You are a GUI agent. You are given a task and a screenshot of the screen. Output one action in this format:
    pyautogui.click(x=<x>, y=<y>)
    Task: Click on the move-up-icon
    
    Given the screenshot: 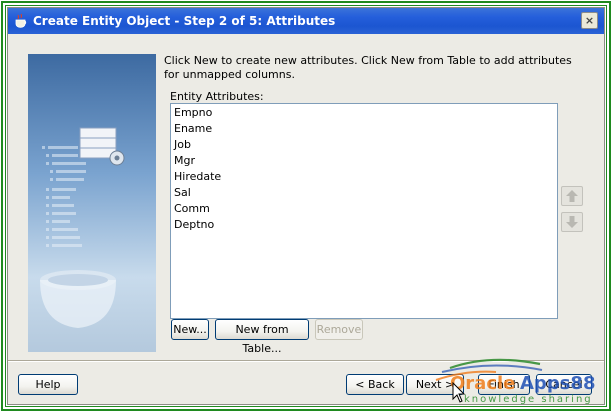 What is the action you would take?
    pyautogui.click(x=572, y=196)
    